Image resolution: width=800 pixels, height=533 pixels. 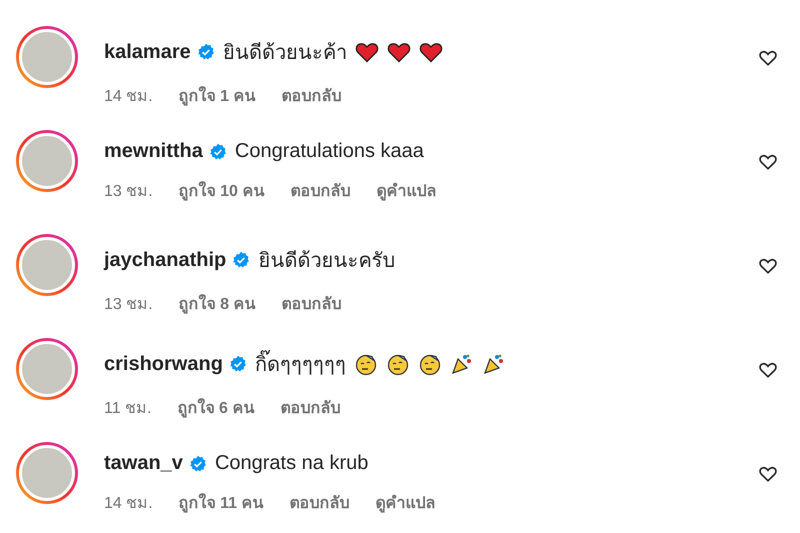 What do you see at coordinates (143, 463) in the screenshot?
I see `username-link: tawan_v` at bounding box center [143, 463].